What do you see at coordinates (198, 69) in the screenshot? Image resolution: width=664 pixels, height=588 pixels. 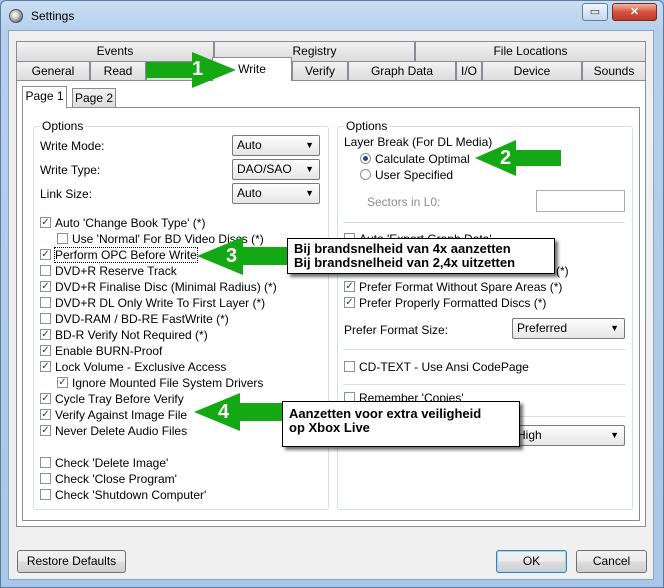 I see `annotation-number-1: 1` at bounding box center [198, 69].